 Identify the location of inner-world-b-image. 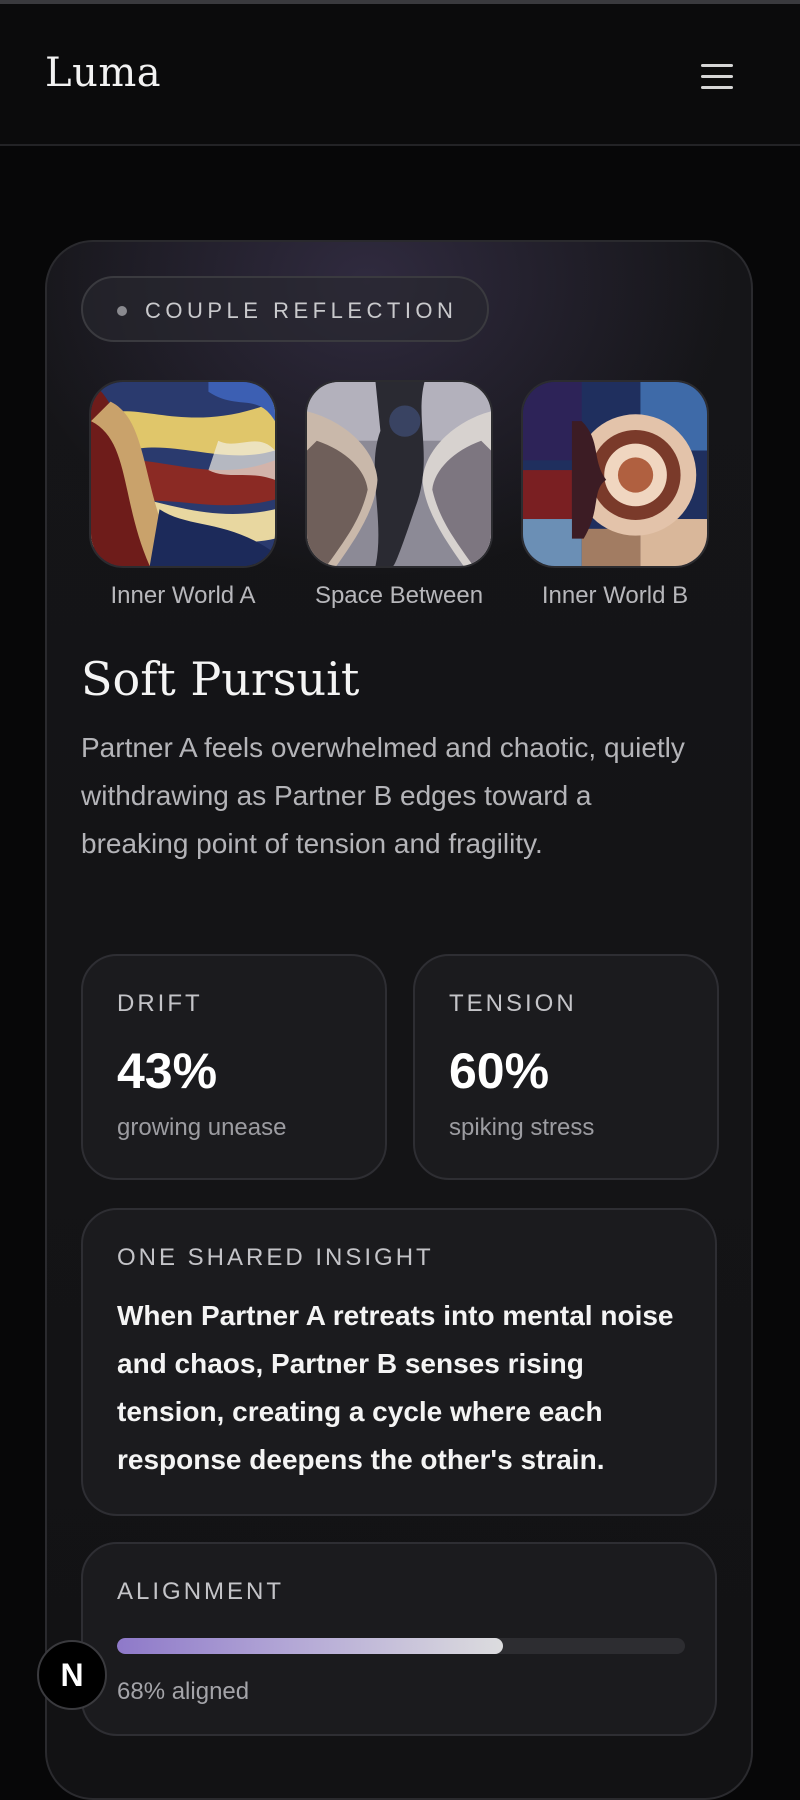
(615, 474).